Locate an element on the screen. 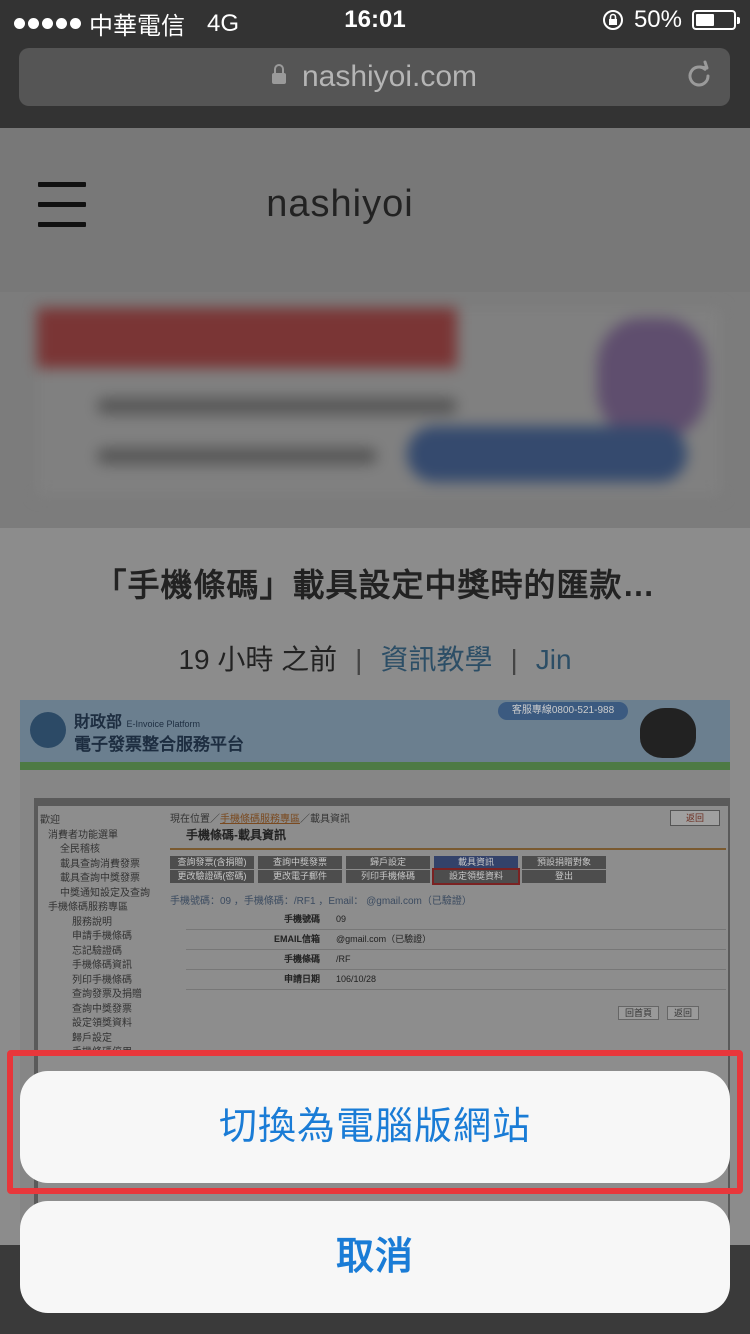  einvoice-tab: 查詢中獎發票 is located at coordinates (300, 862).